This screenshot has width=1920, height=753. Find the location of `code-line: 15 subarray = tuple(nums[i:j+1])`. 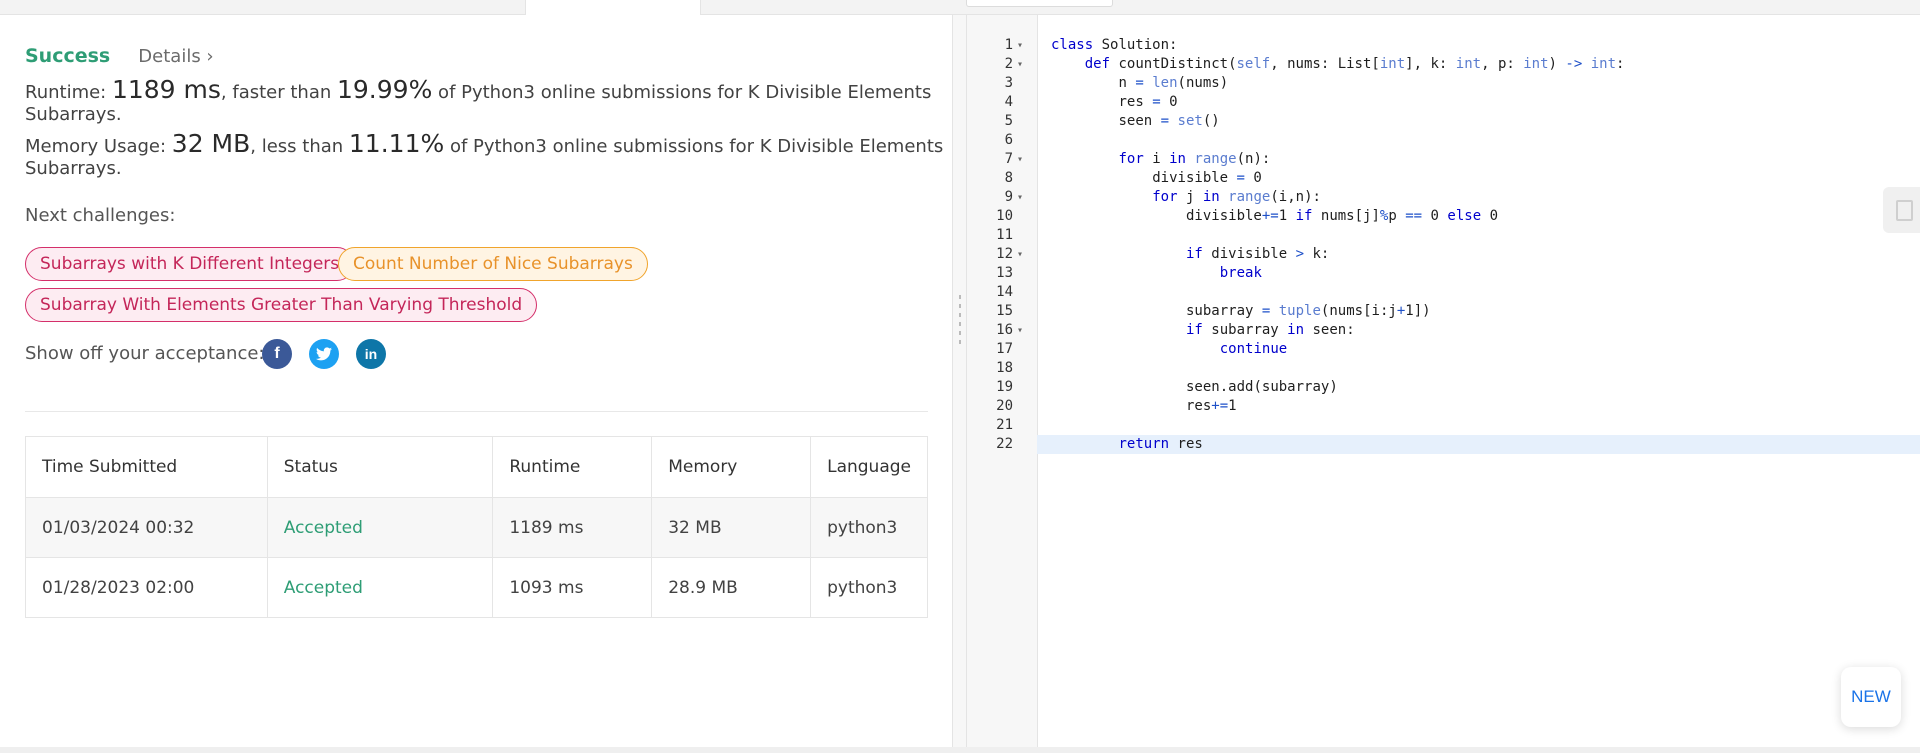

code-line: 15 subarray = tuple(nums[i:j+1]) is located at coordinates (1443, 311).